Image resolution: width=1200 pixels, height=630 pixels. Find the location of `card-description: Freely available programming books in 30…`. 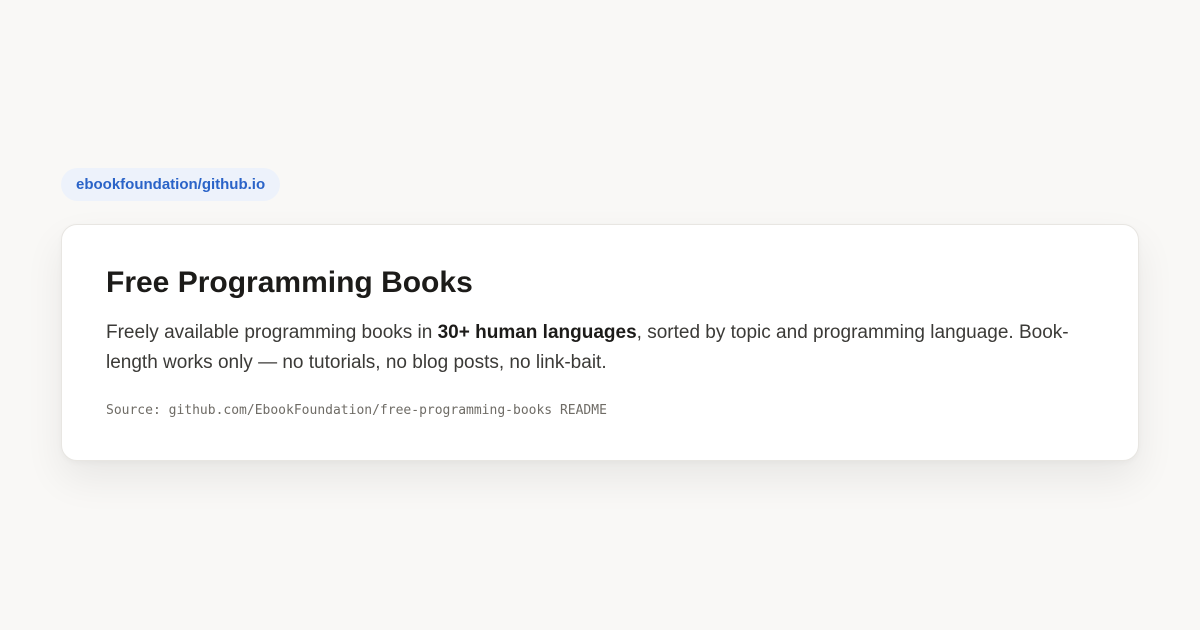

card-description: Freely available programming books in 30… is located at coordinates (598, 348).